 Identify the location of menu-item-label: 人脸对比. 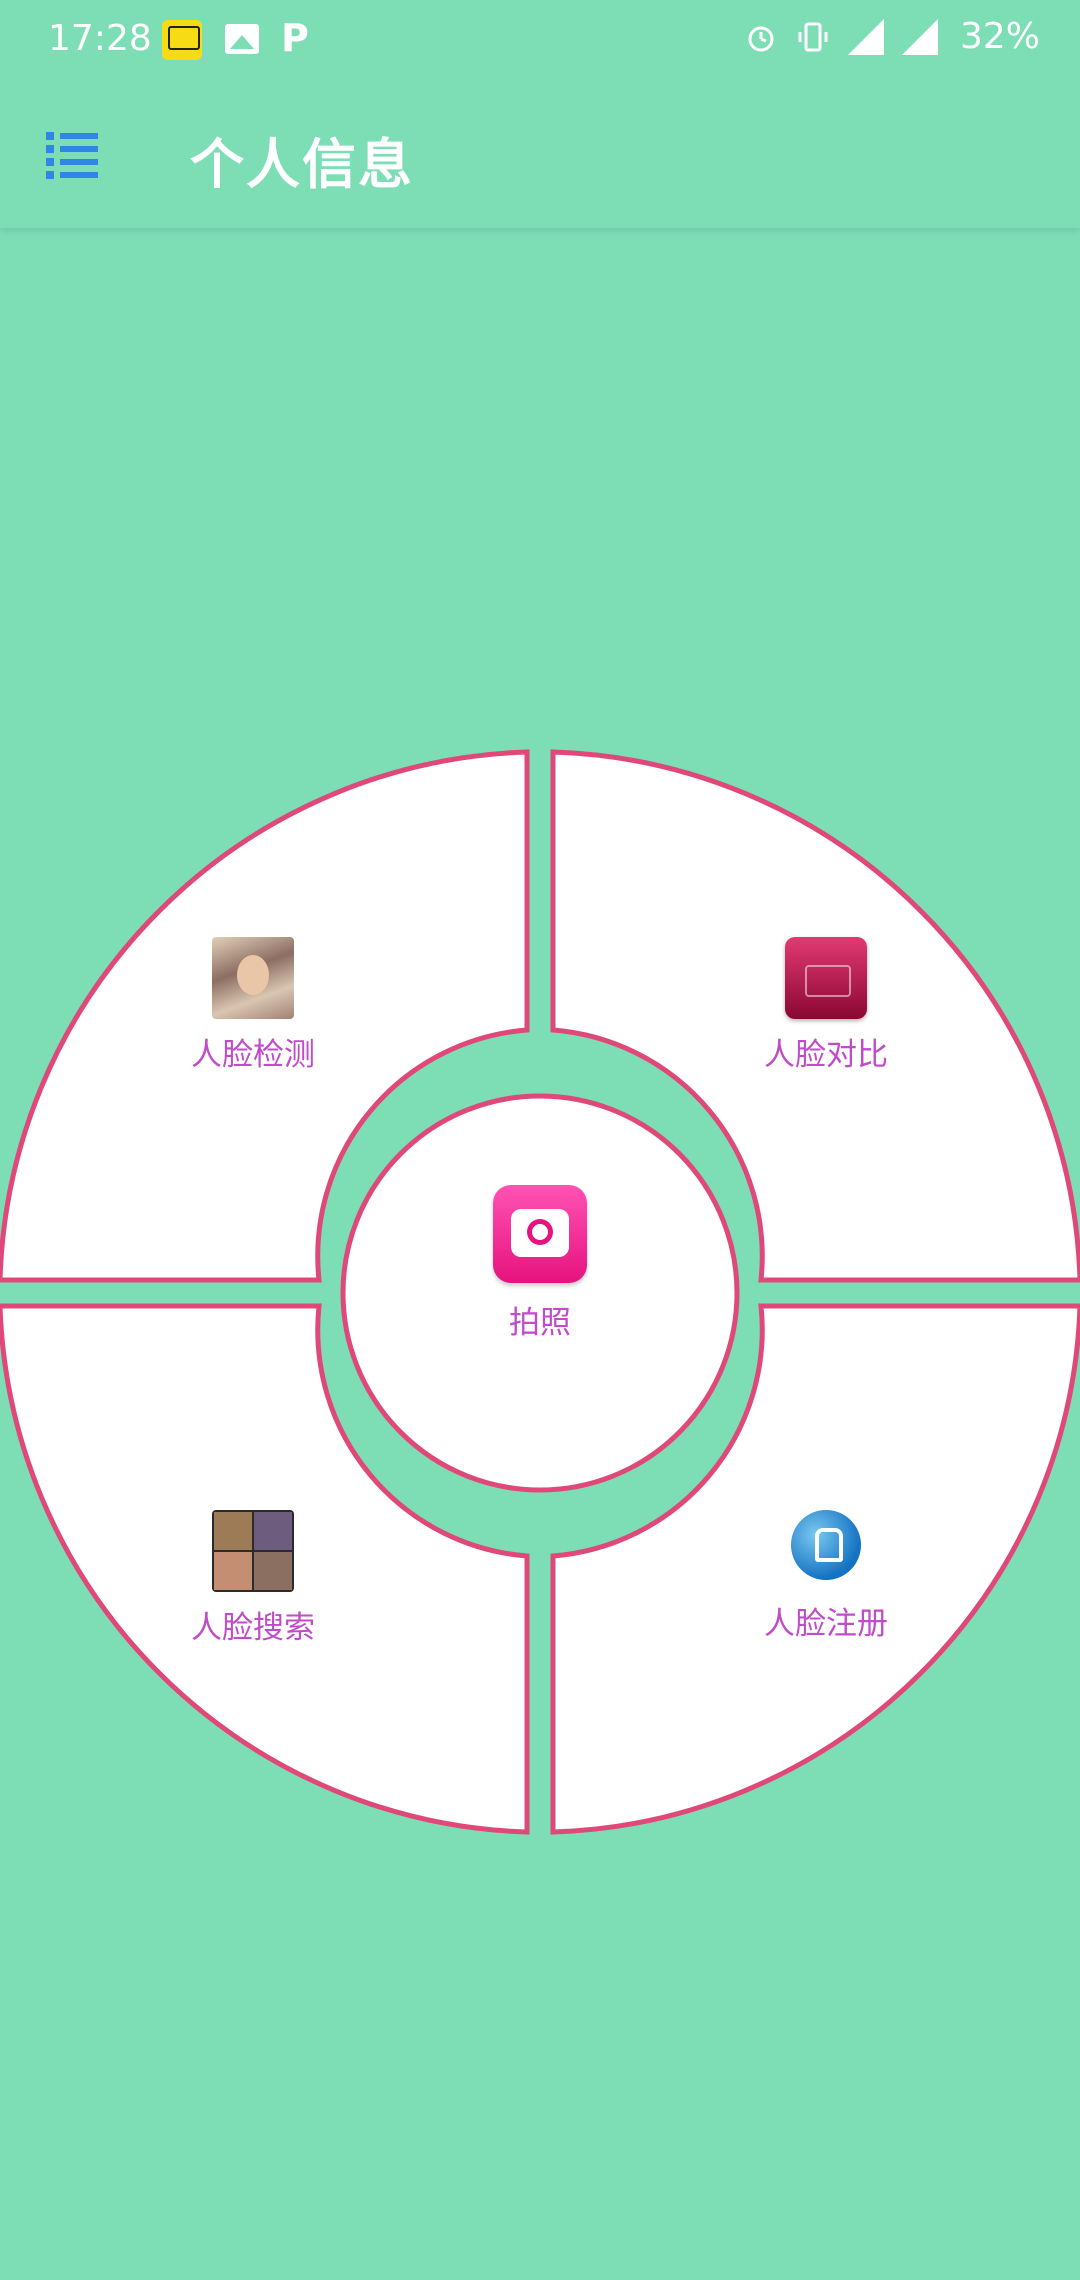
(826, 1055).